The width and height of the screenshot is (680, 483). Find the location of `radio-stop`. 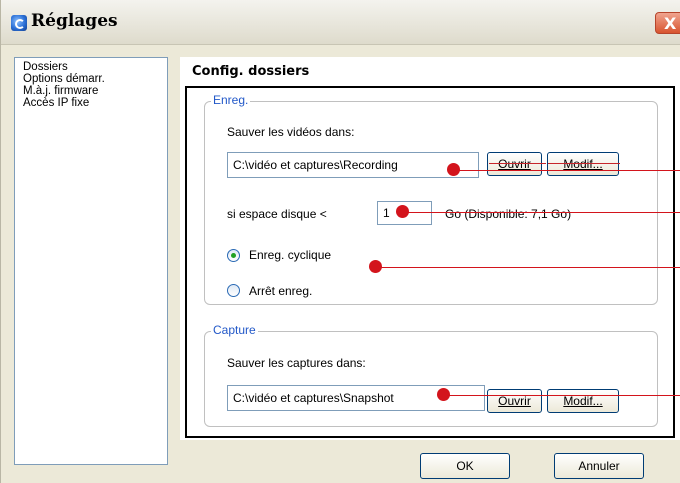

radio-stop is located at coordinates (233, 290).